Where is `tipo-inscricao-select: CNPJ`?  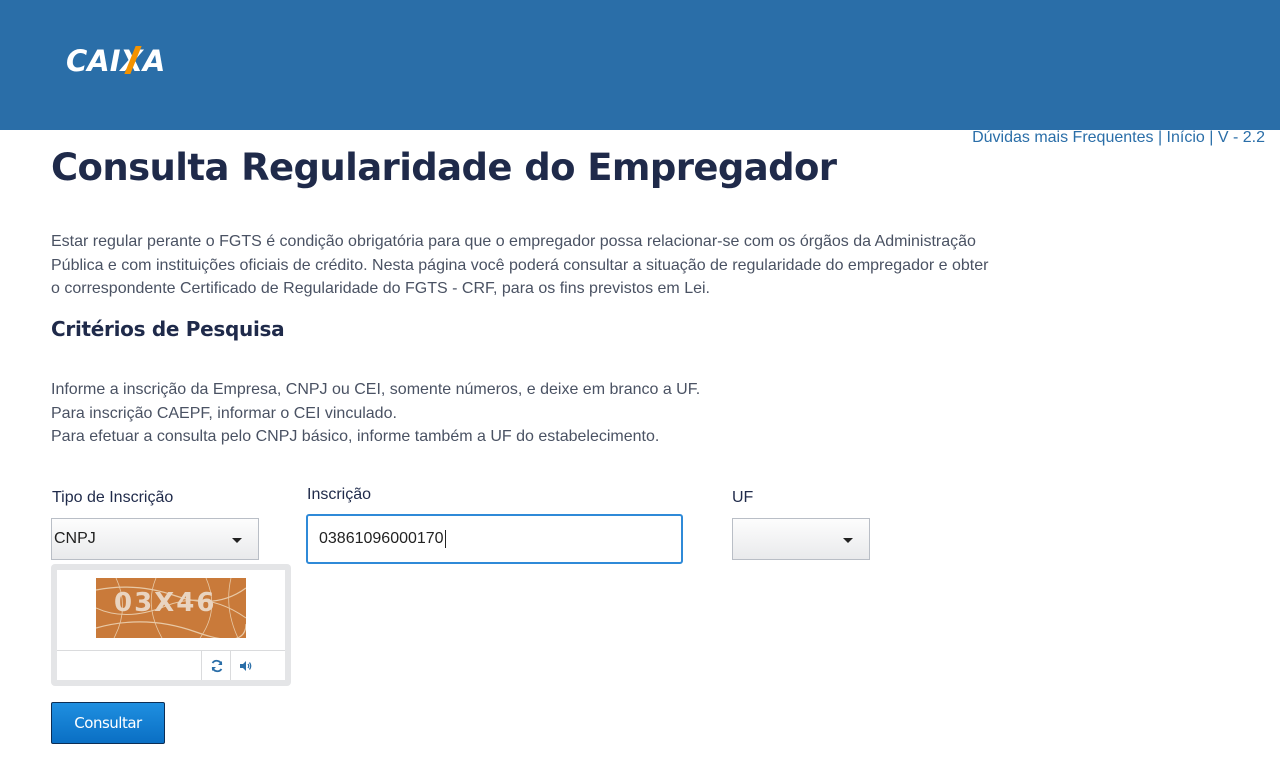 tipo-inscricao-select: CNPJ is located at coordinates (155, 539).